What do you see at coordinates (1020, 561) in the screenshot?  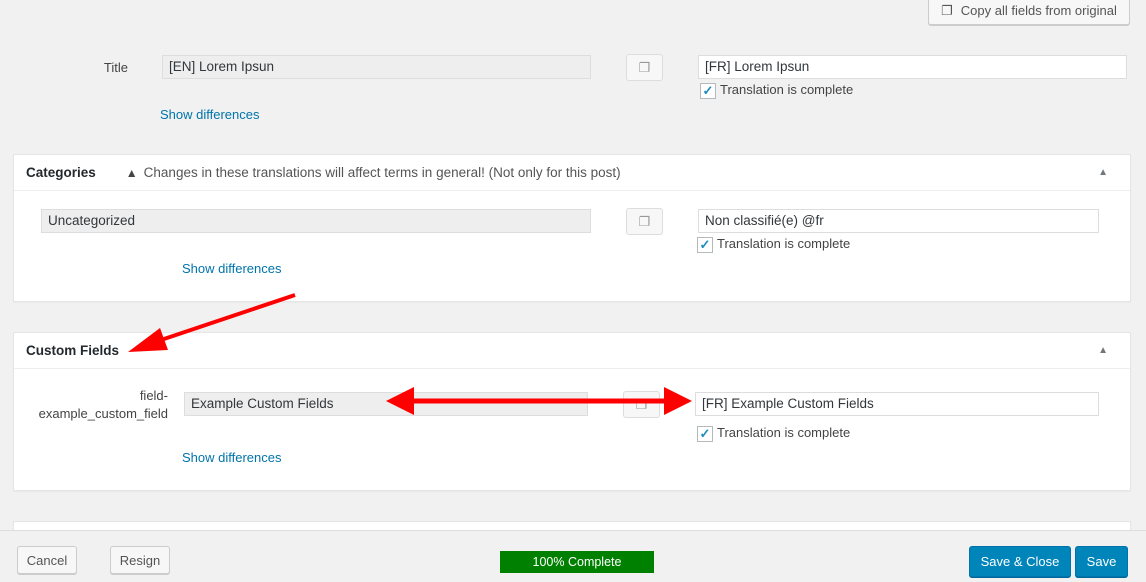 I see `save-close-button: Save & Close` at bounding box center [1020, 561].